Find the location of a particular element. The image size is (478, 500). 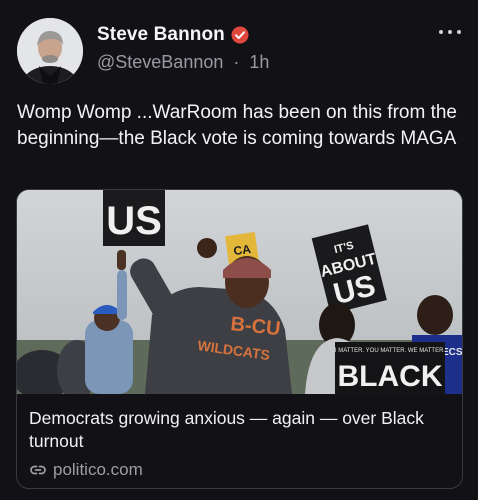

author-display-name: Steve Bannon is located at coordinates (161, 35).